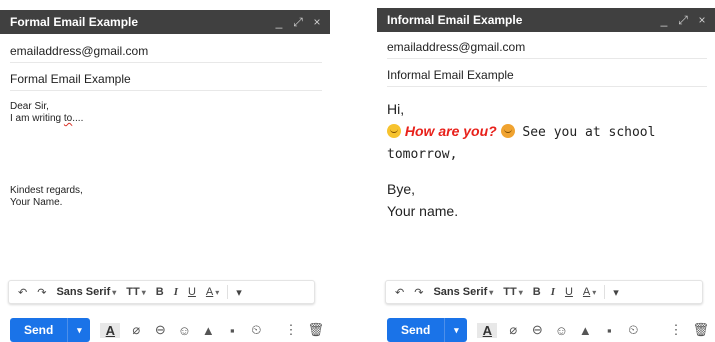  Describe the element at coordinates (422, 154) in the screenshot. I see `body-line: tomorrow,` at that location.